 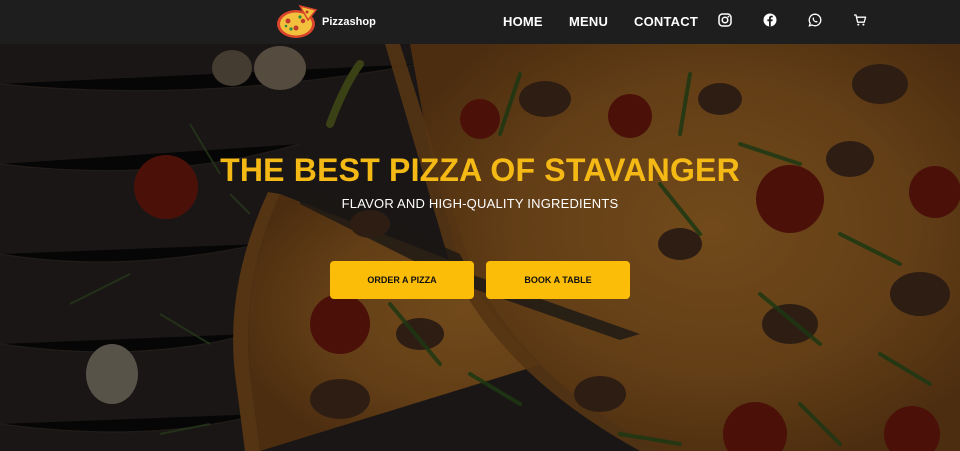 What do you see at coordinates (480, 22) in the screenshot?
I see `navbar: Pizzashop HOME MENU CONTACT` at bounding box center [480, 22].